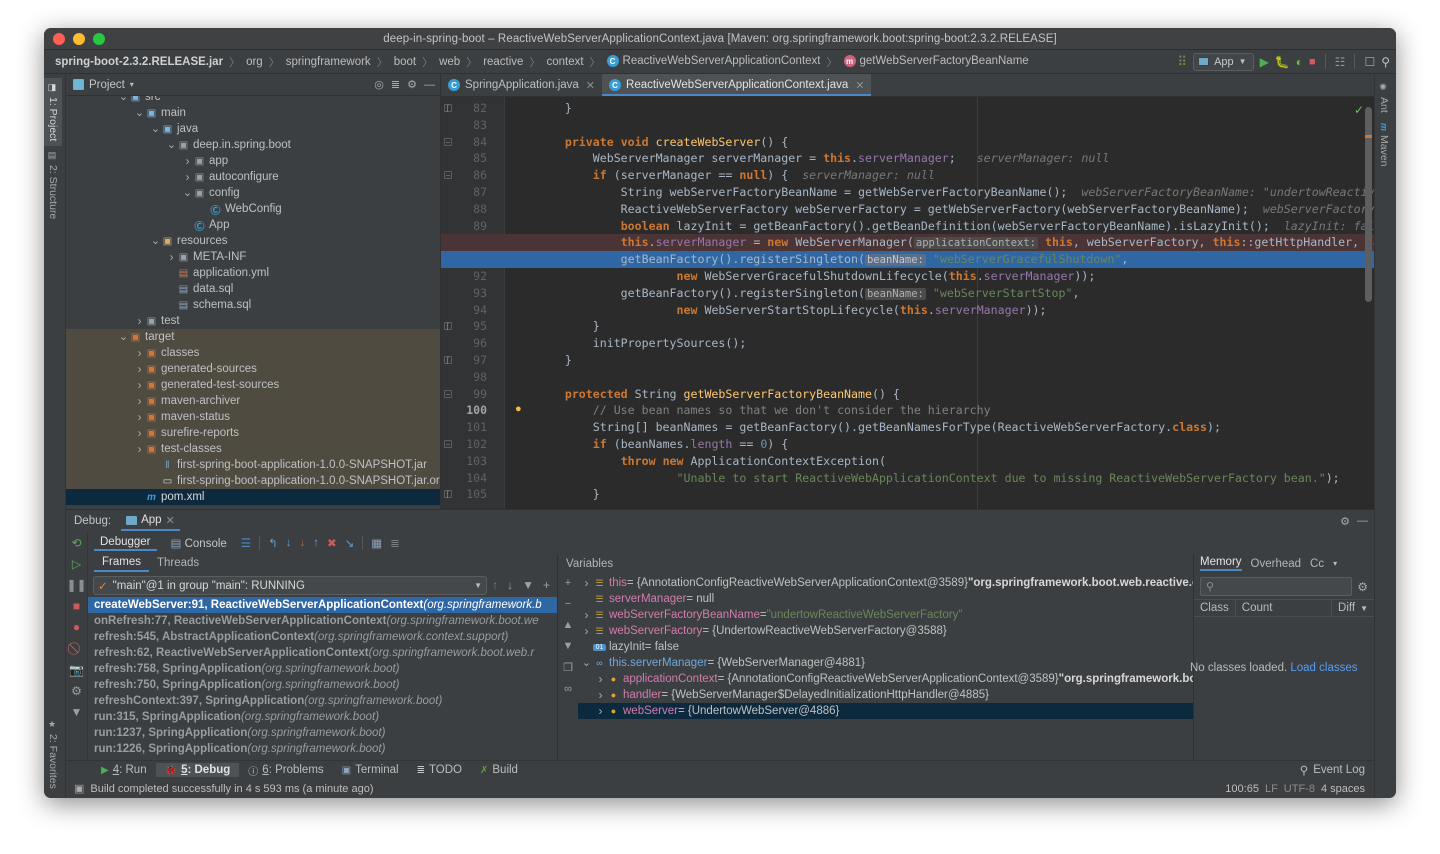 This screenshot has width=1440, height=854. Describe the element at coordinates (253, 273) in the screenshot. I see `tree-item: ▤ application.yml` at that location.